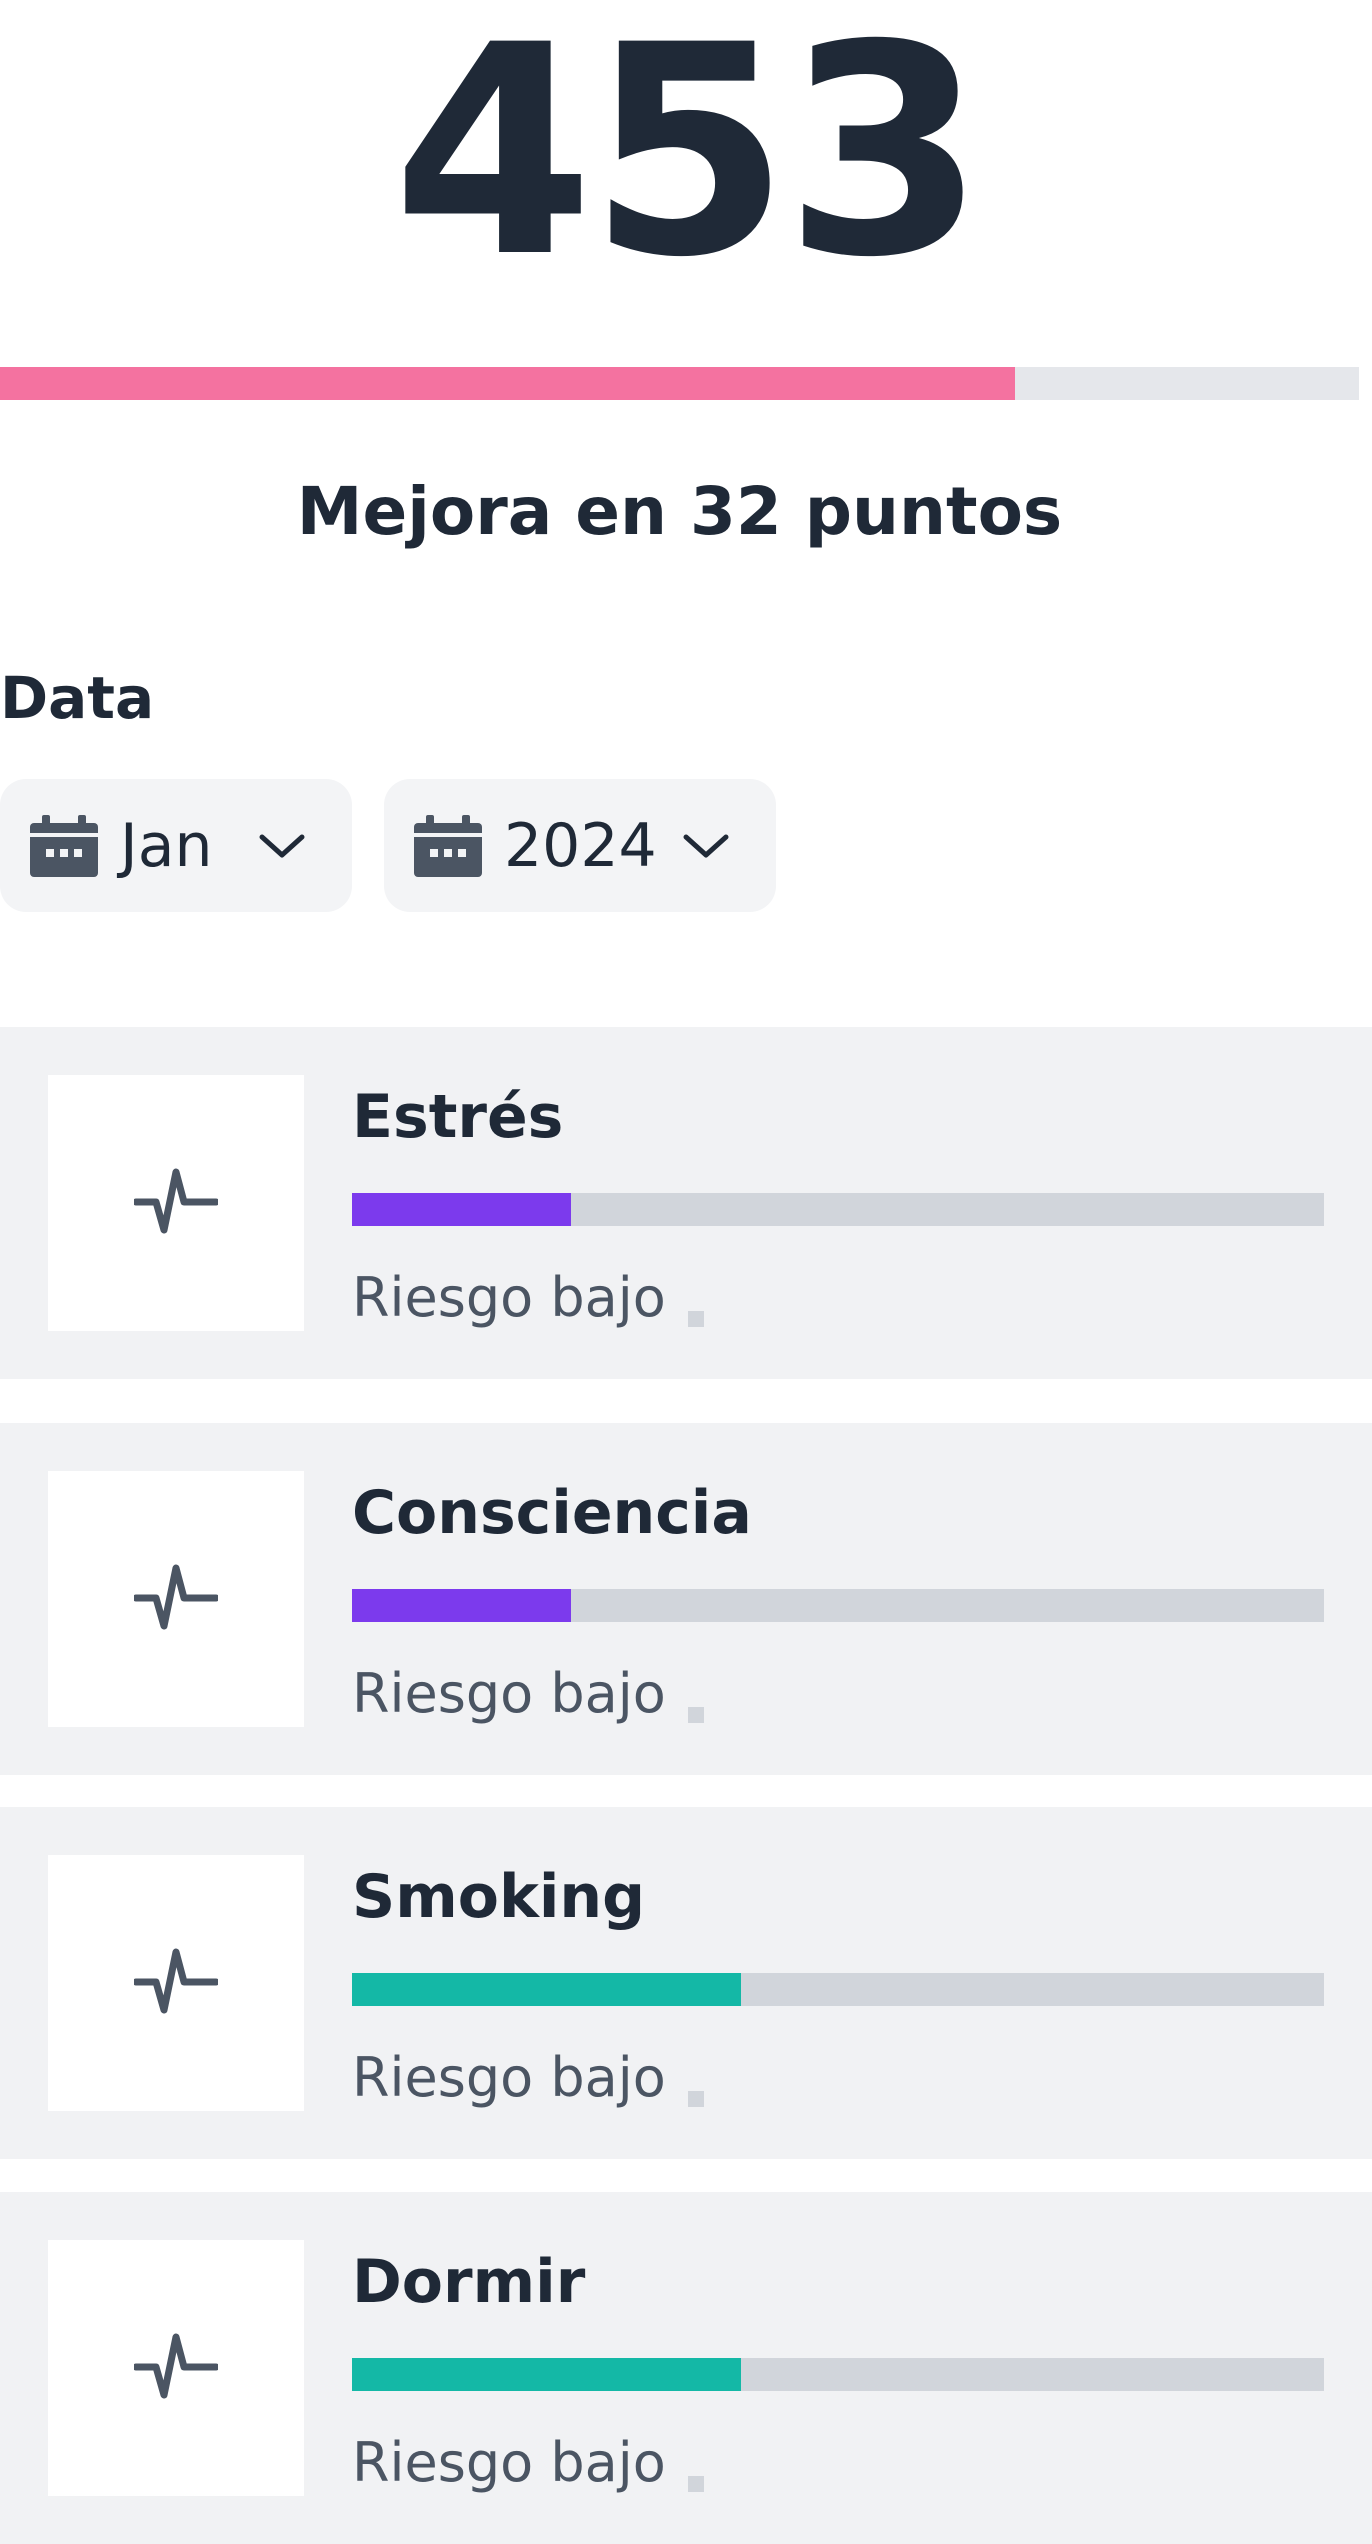  Describe the element at coordinates (469, 2282) in the screenshot. I see `metric-title: Dormir` at that location.